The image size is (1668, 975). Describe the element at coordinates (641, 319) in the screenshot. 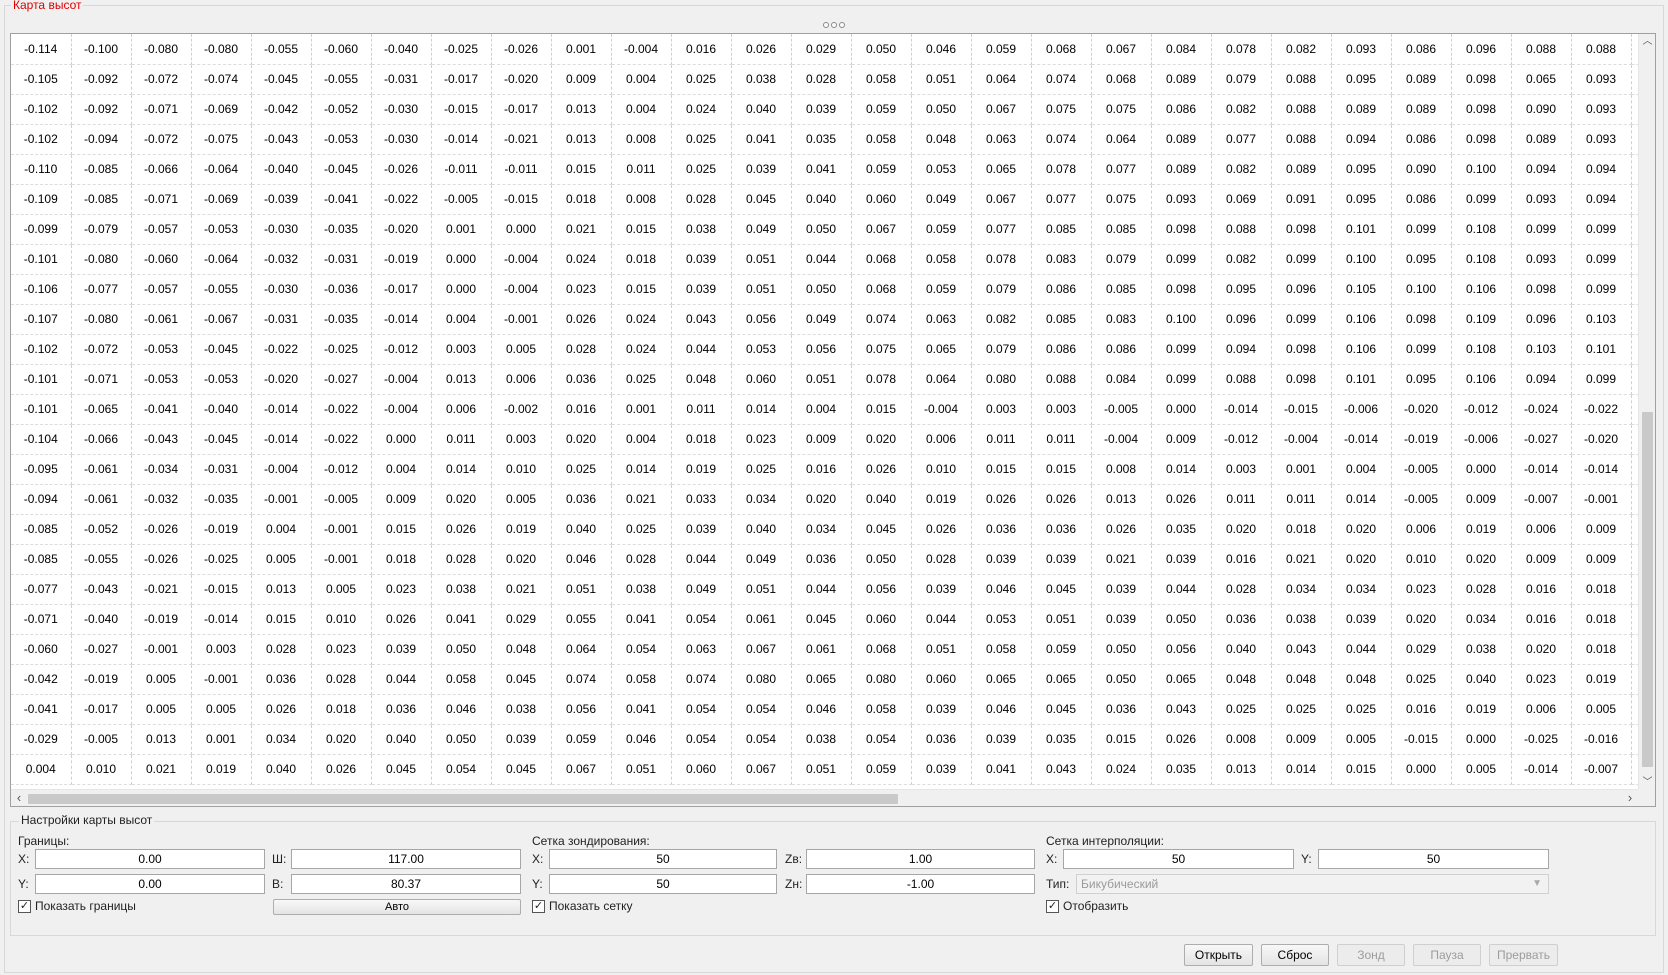

I see `heightmap-cell: 0.024` at that location.